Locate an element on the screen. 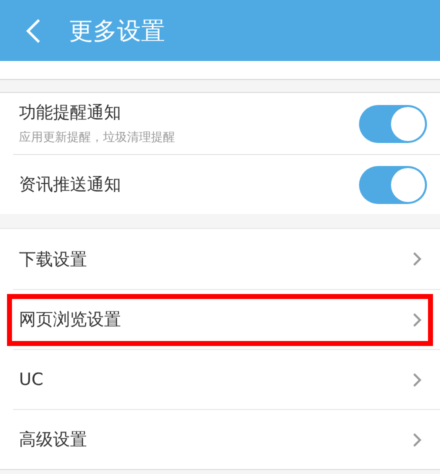 Image resolution: width=440 pixels, height=474 pixels. settings-row: 高级设置 is located at coordinates (226, 439).